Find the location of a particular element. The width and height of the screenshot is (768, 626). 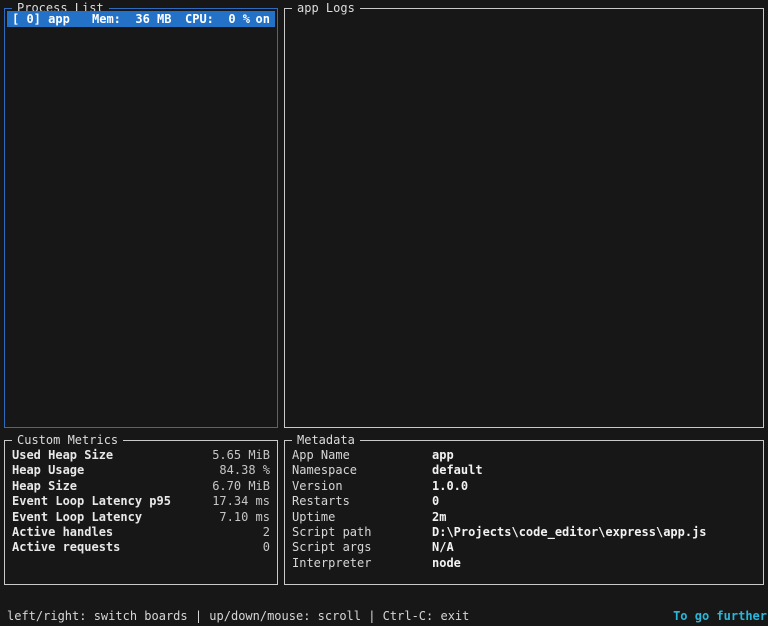

metric-value: 0 is located at coordinates (266, 547).